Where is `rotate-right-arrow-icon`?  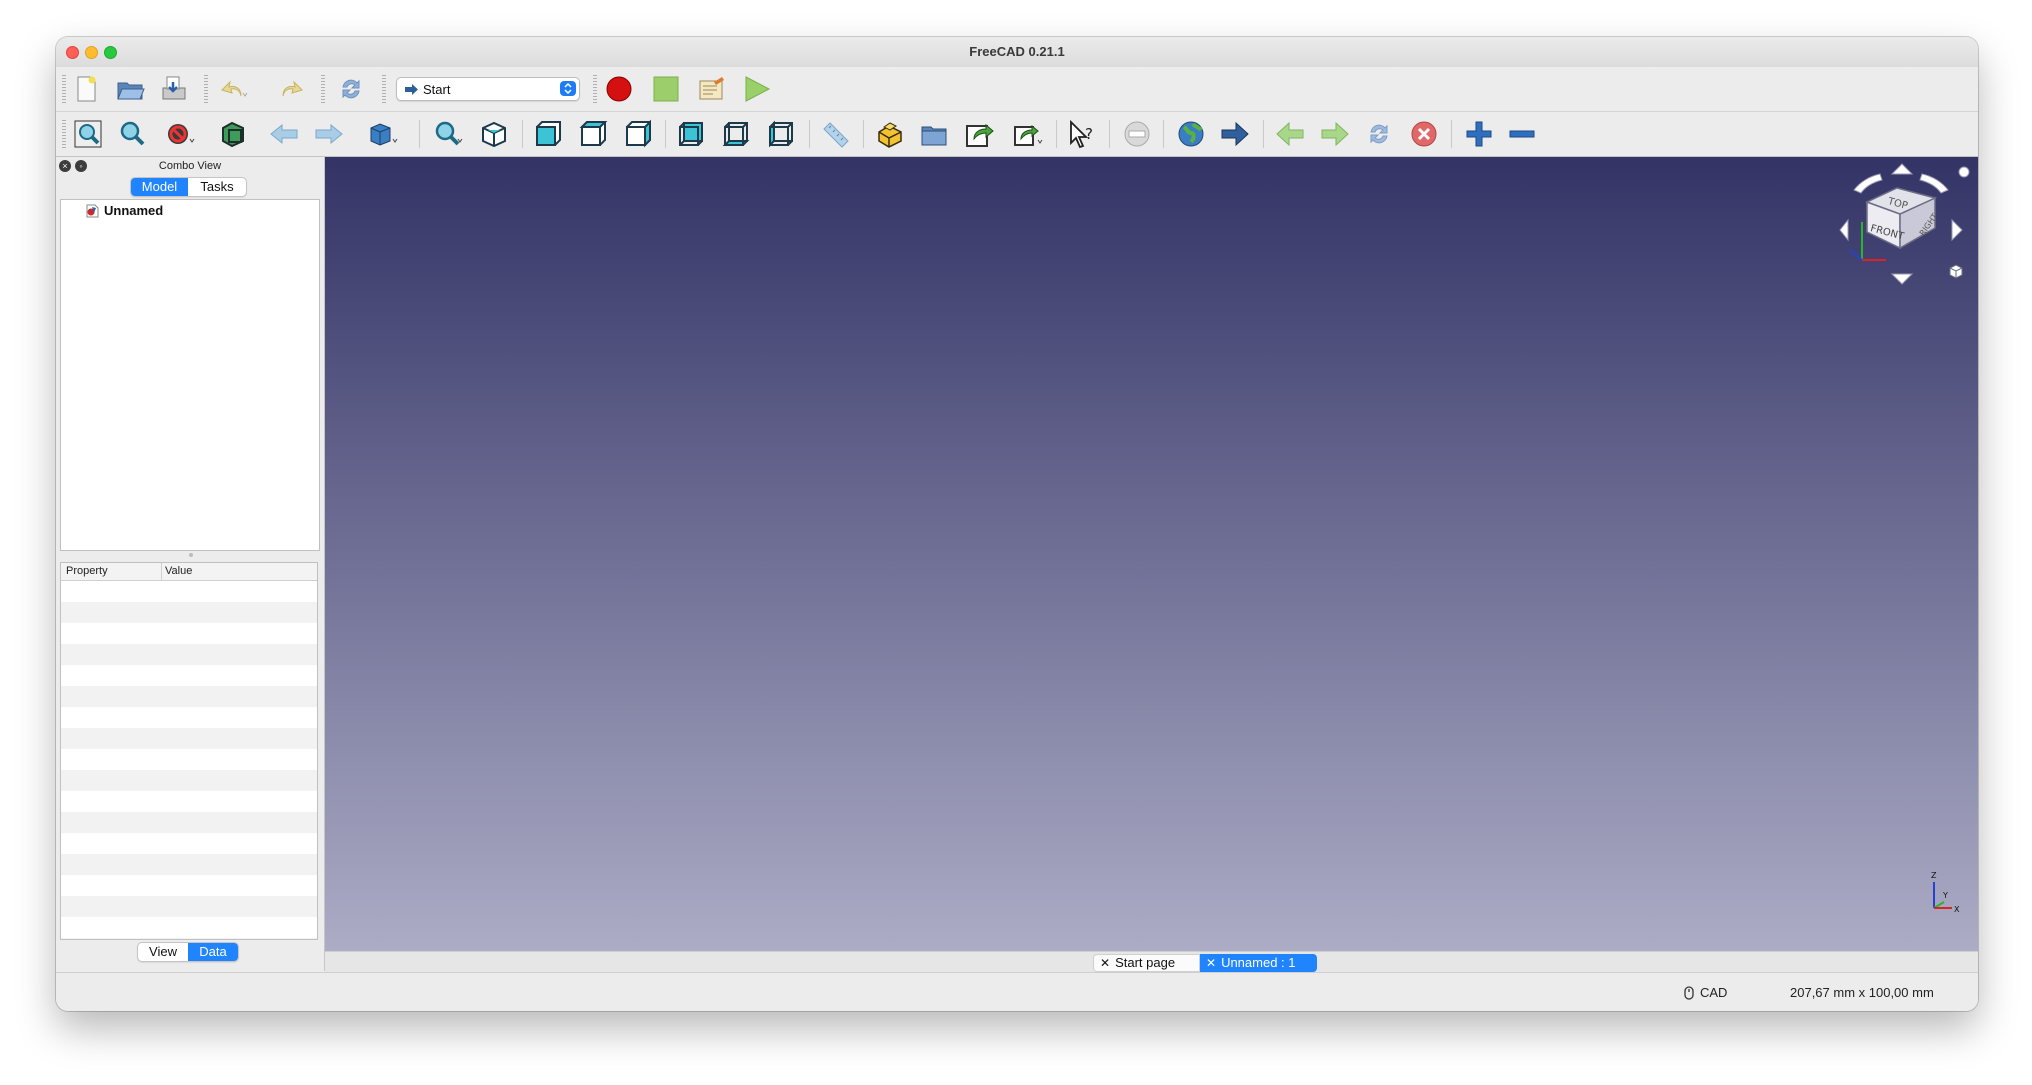
rotate-right-arrow-icon is located at coordinates (1957, 230).